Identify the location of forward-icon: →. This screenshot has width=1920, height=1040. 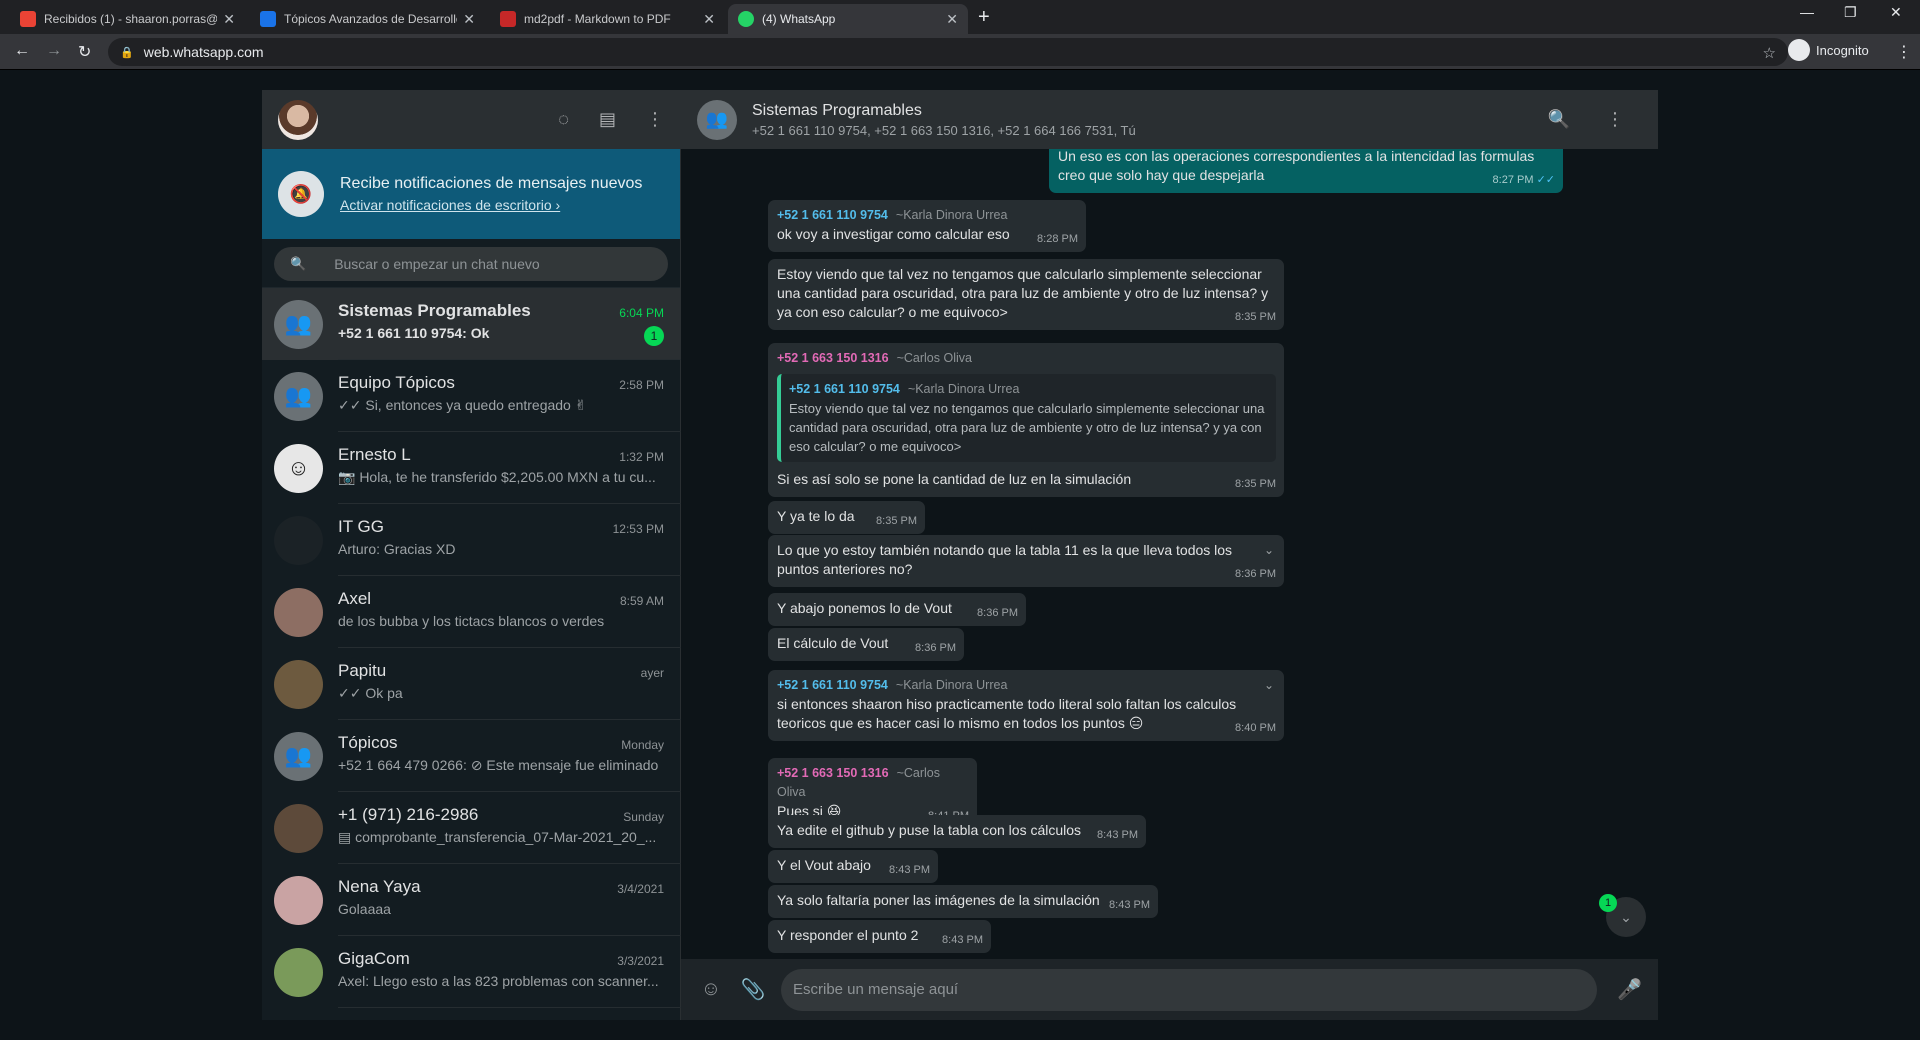
(54, 51).